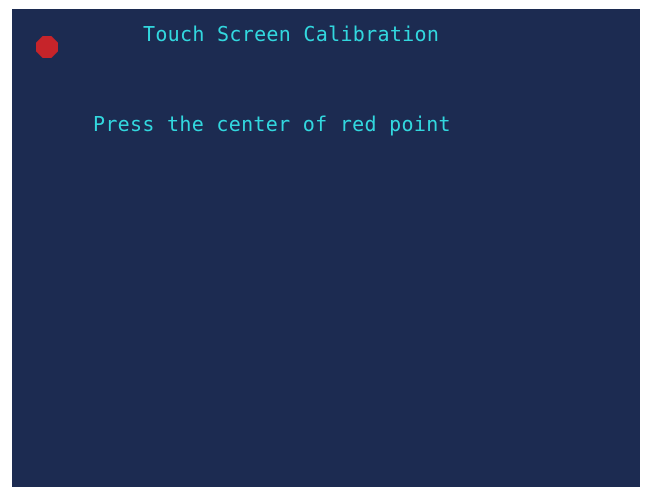  Describe the element at coordinates (272, 124) in the screenshot. I see `calibration-instruction: Press the center of red point` at that location.